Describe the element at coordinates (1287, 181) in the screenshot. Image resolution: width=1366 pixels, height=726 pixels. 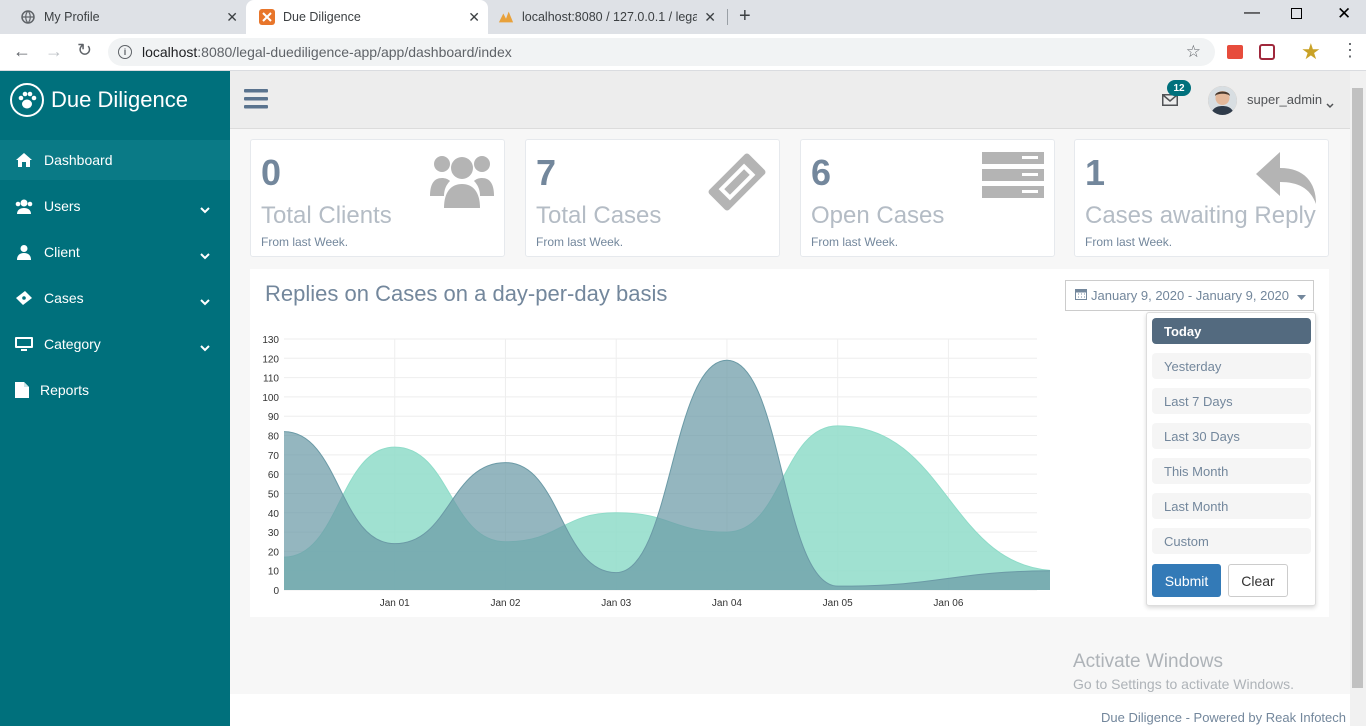
I see `reply-icon` at that location.